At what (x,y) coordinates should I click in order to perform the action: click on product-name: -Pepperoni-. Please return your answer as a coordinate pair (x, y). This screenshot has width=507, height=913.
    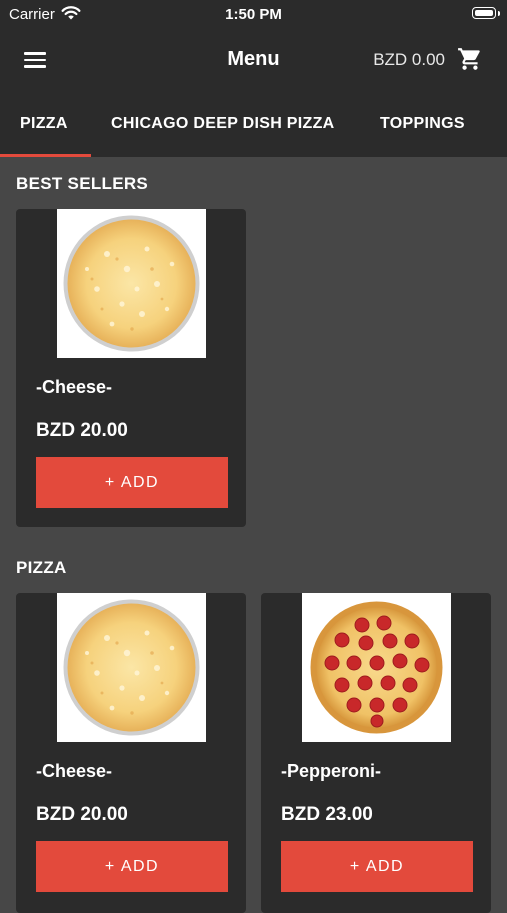
    Looking at the image, I should click on (331, 771).